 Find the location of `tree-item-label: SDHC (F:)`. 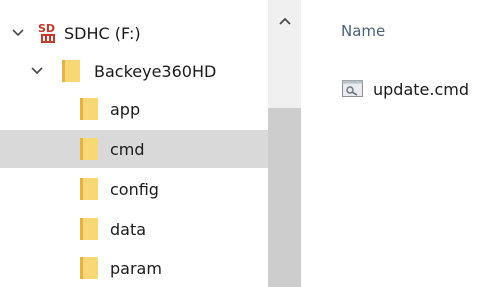

tree-item-label: SDHC (F:) is located at coordinates (102, 33).